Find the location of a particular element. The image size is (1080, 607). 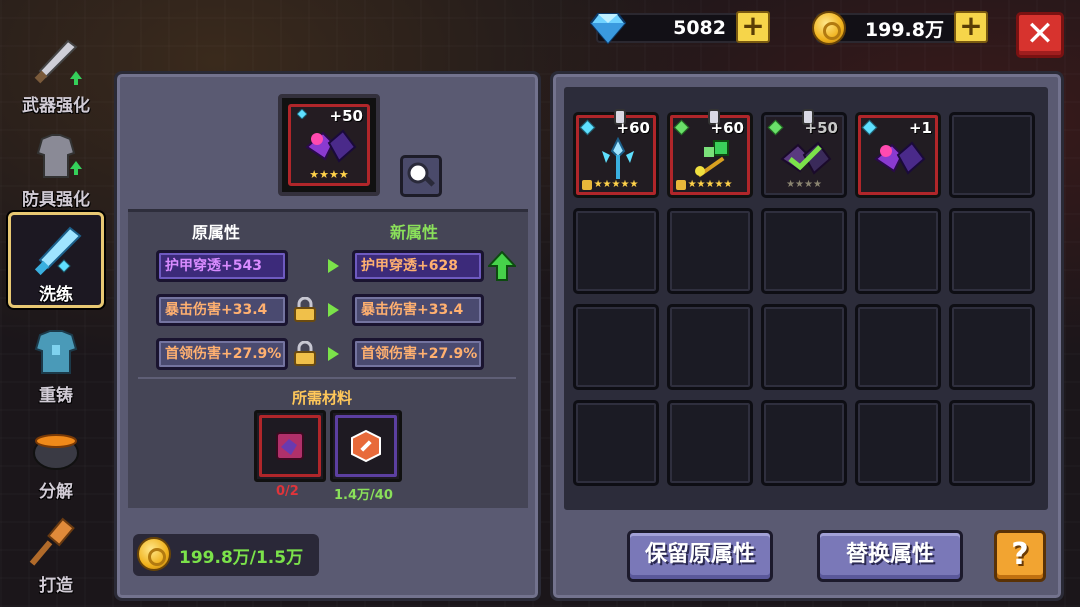

item-level: +60 is located at coordinates (633, 128).